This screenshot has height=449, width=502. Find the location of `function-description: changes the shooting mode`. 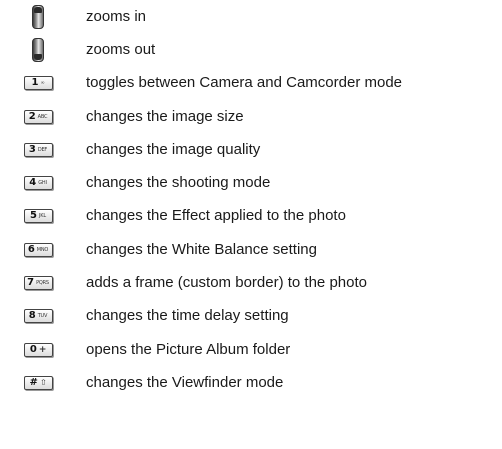

function-description: changes the shooting mode is located at coordinates (178, 182).